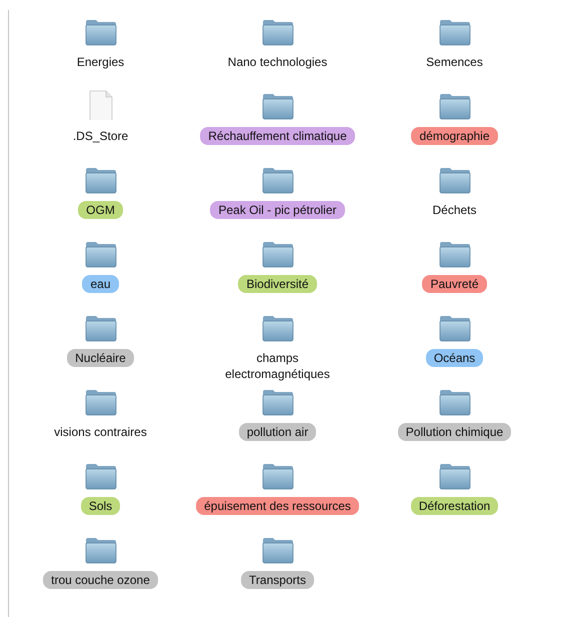 This screenshot has width=571, height=617. I want to click on file-name: eau, so click(100, 284).